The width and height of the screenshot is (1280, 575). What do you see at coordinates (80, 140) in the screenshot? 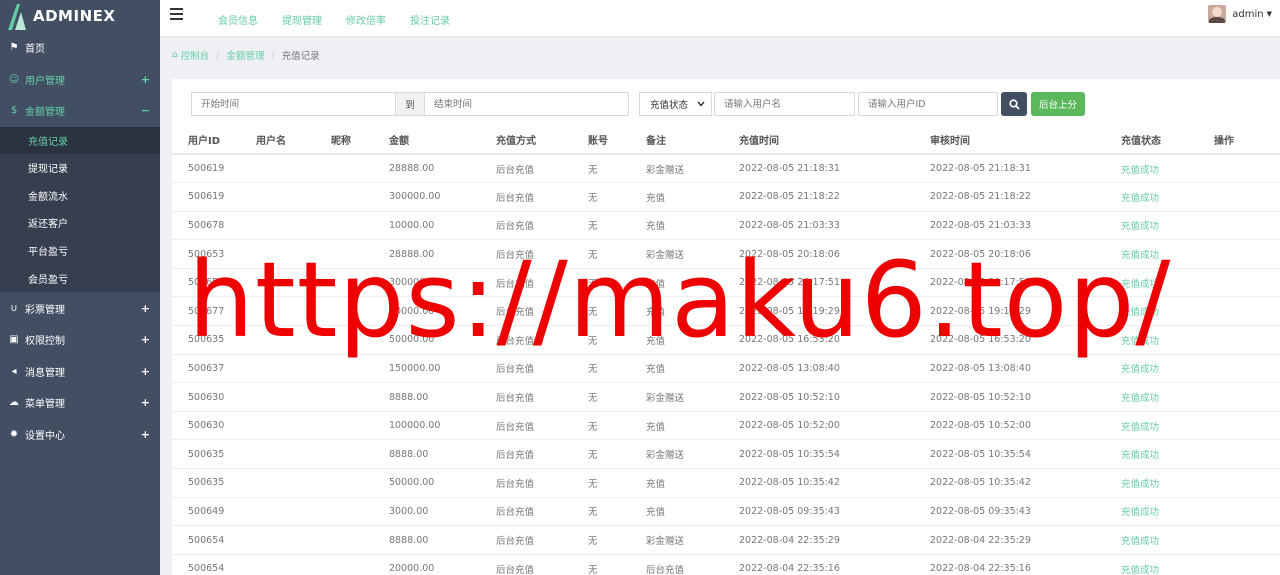
I see `submenu-item: 充值记录` at bounding box center [80, 140].